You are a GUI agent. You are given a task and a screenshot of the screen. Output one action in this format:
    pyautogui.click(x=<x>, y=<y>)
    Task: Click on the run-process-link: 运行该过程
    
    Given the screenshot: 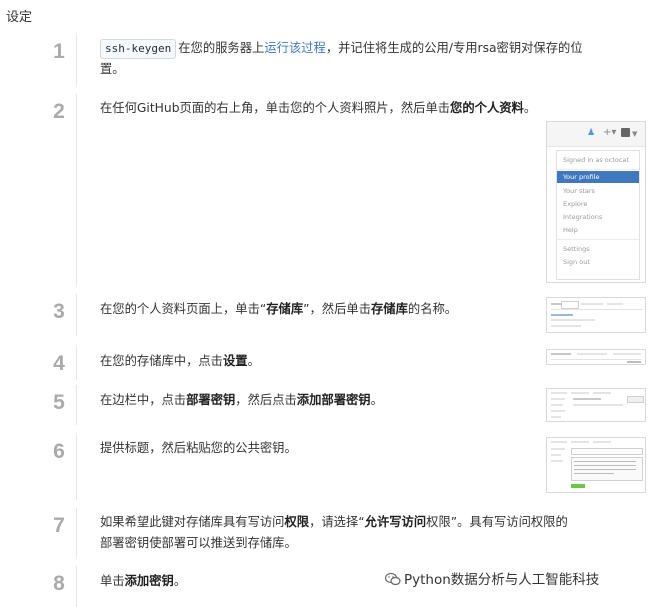 What is the action you would take?
    pyautogui.click(x=295, y=48)
    